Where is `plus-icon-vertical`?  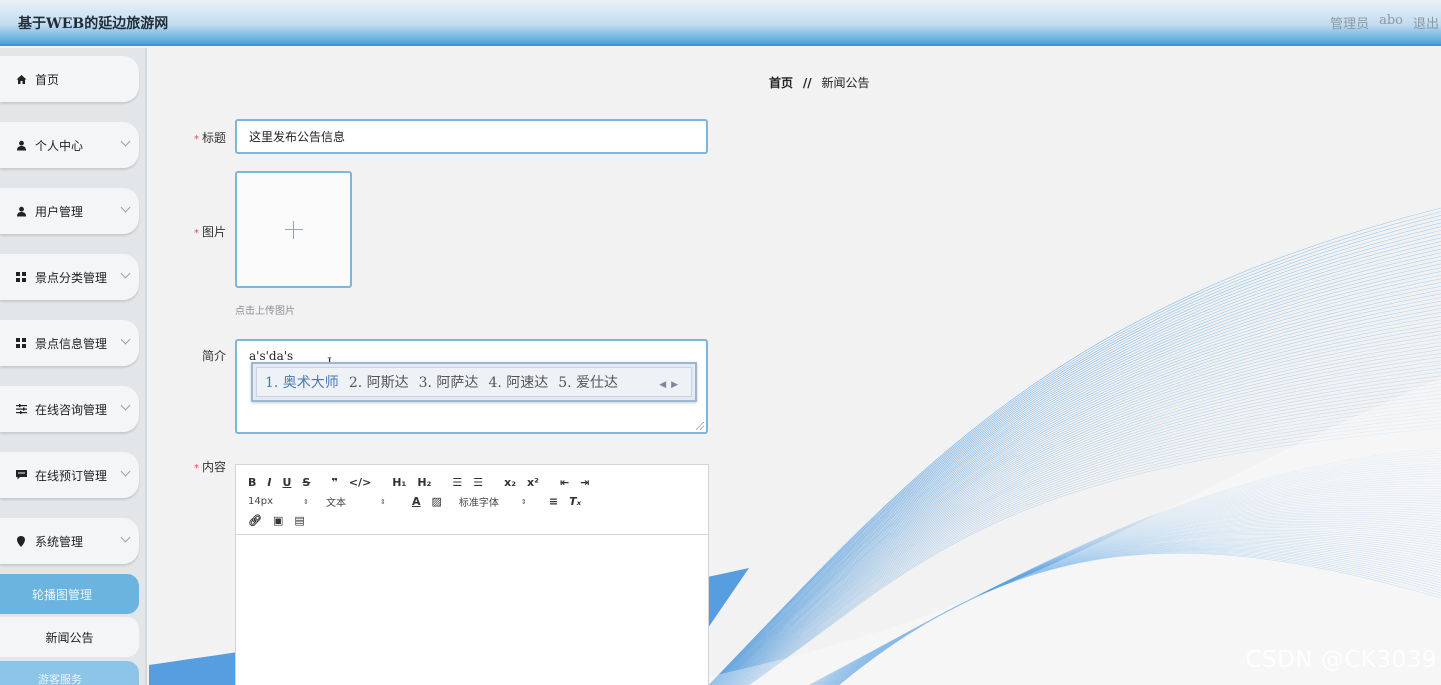
plus-icon-vertical is located at coordinates (293, 230).